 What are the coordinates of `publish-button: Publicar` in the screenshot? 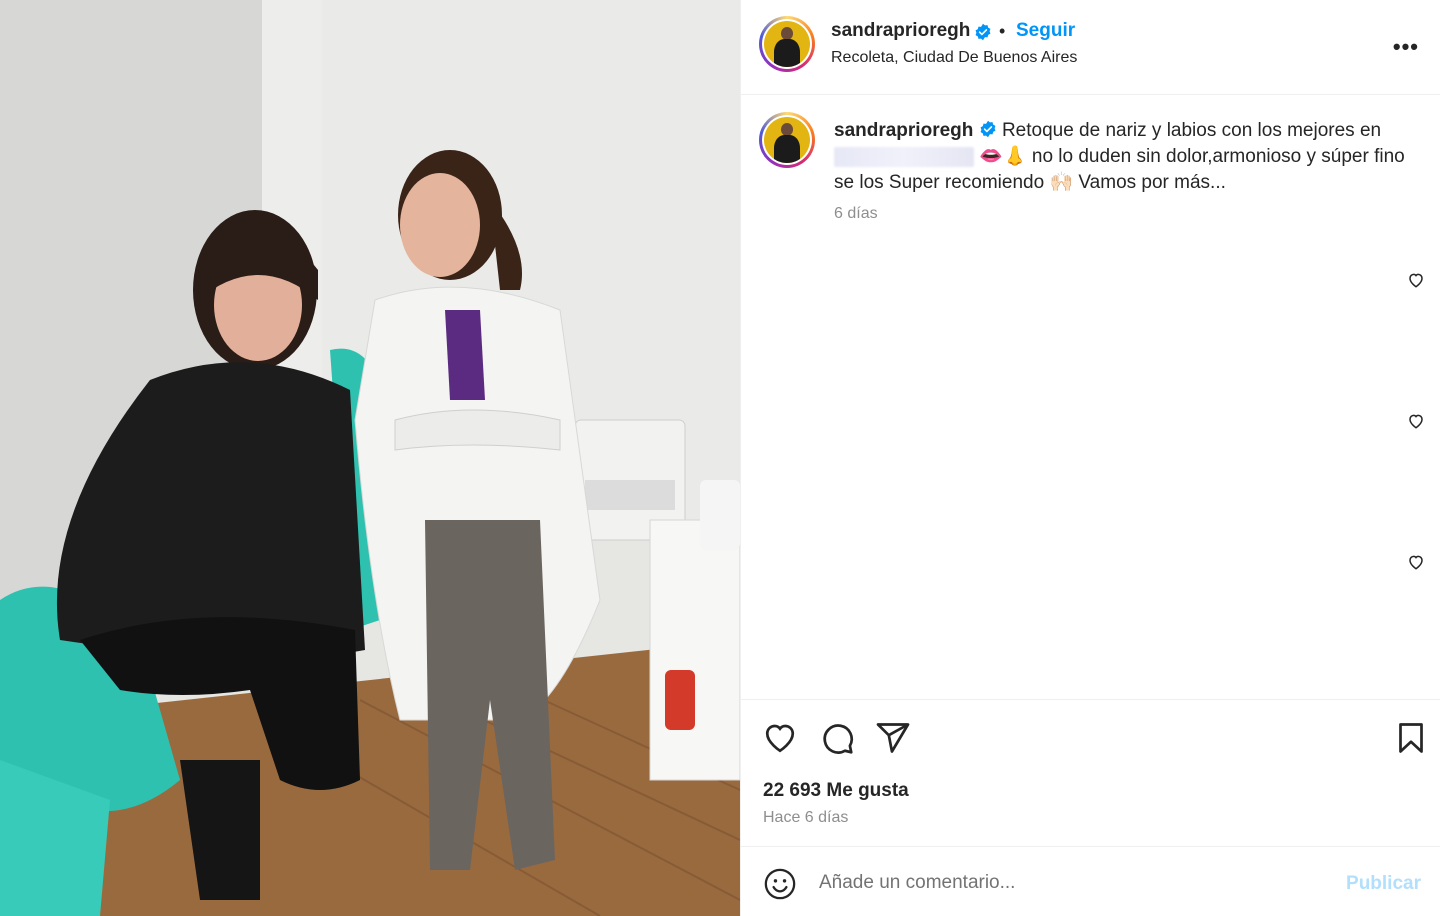 It's located at (1383, 884).